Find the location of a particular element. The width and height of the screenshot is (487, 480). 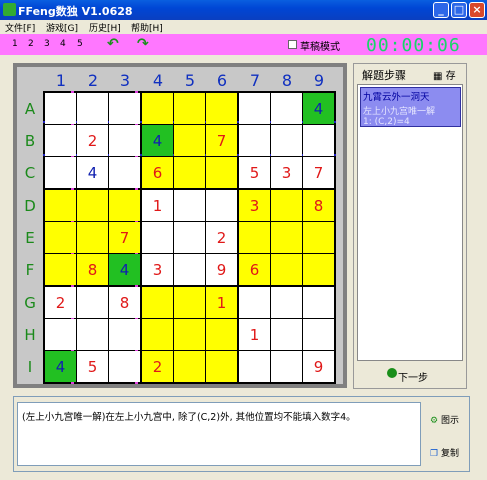

cell-H1 is located at coordinates (60, 334).